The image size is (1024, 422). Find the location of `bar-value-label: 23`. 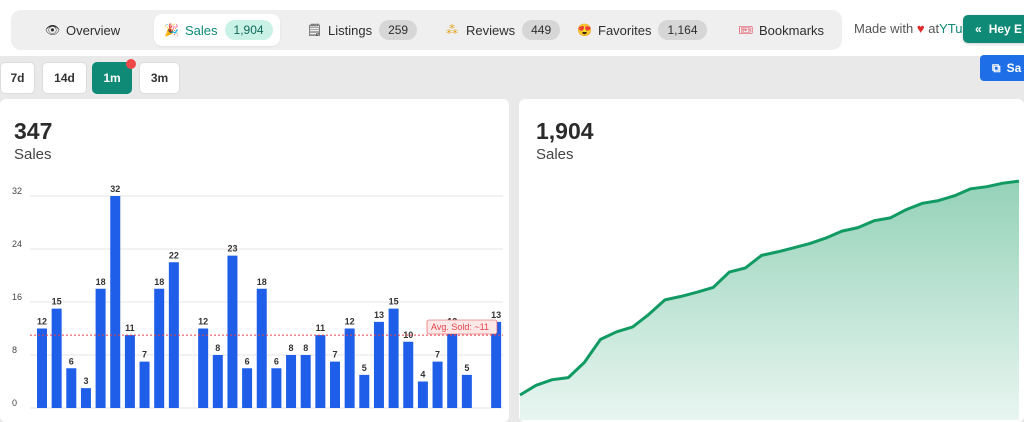

bar-value-label: 23 is located at coordinates (232, 249).